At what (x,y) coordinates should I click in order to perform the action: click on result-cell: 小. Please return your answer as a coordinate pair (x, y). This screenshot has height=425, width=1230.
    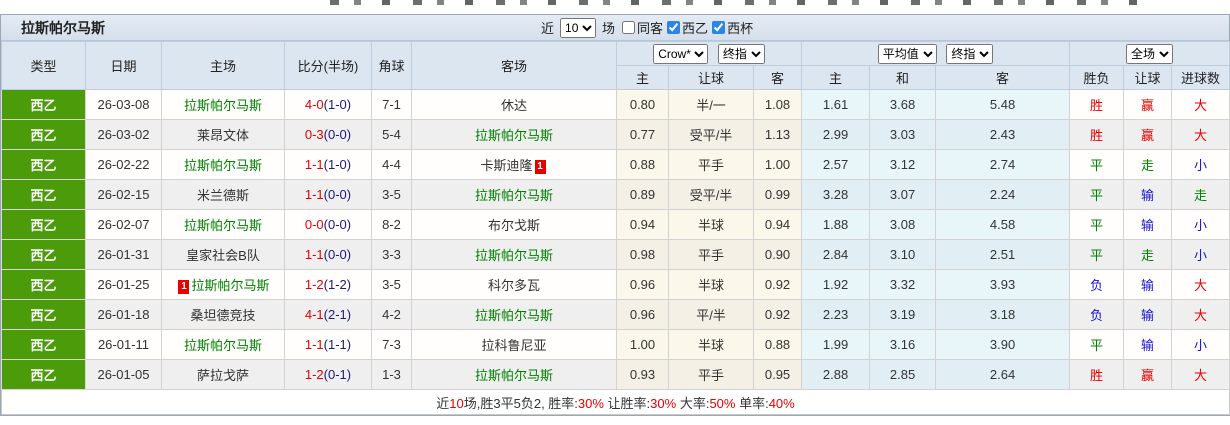
    Looking at the image, I should click on (1200, 224).